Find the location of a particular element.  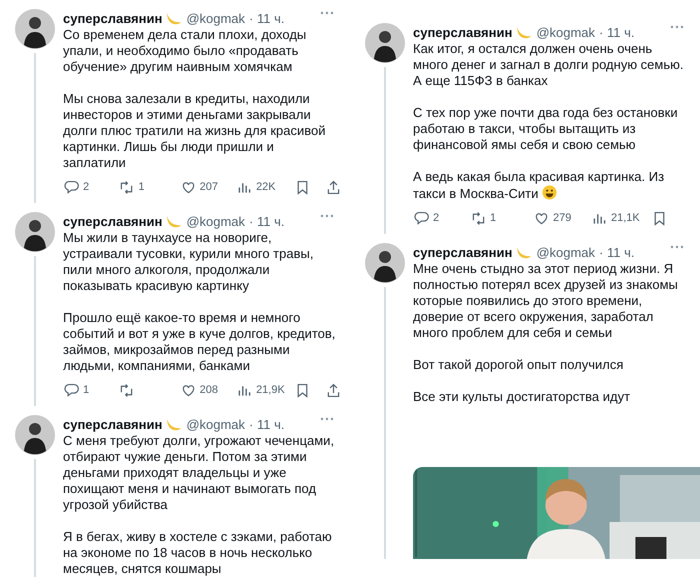

like-button: 279 is located at coordinates (552, 218).